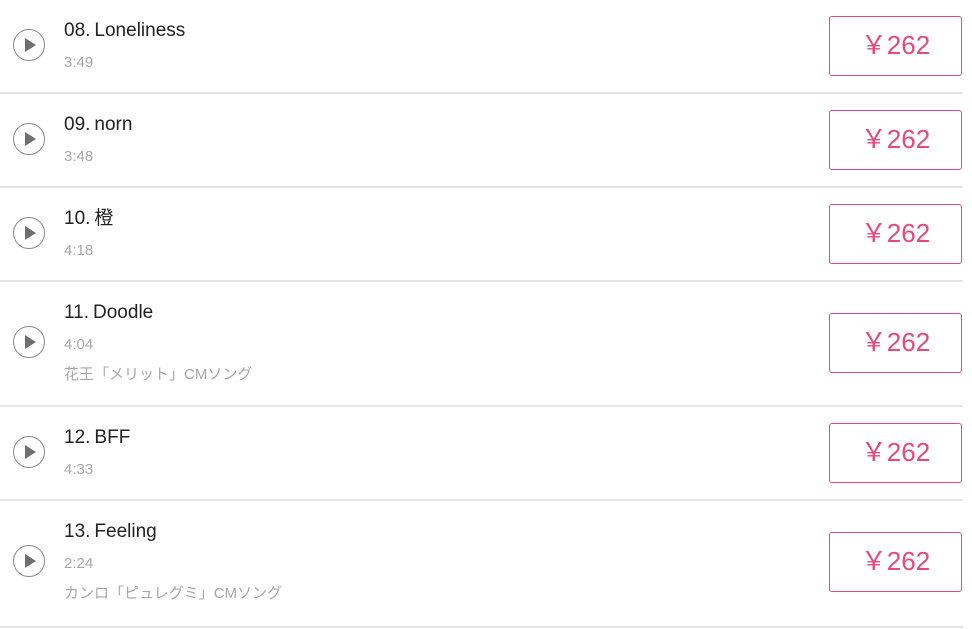 The height and width of the screenshot is (629, 972). Describe the element at coordinates (79, 469) in the screenshot. I see `track-duration: 4:33` at that location.